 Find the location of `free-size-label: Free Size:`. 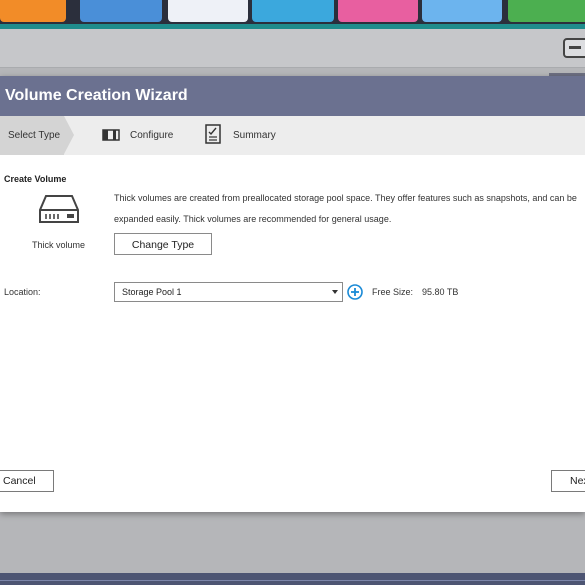

free-size-label: Free Size: is located at coordinates (393, 292).